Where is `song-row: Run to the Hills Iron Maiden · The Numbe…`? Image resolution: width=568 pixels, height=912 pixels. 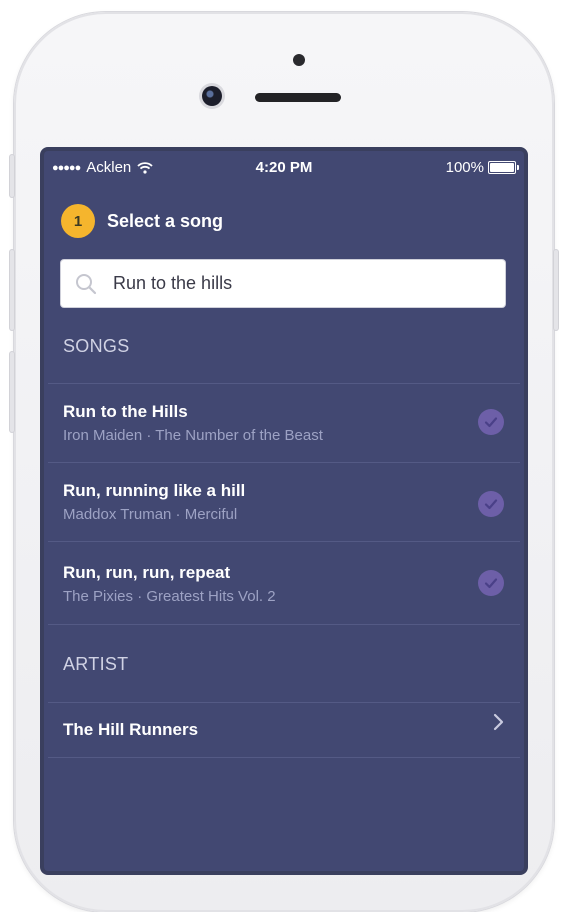 song-row: Run to the Hills Iron Maiden · The Numbe… is located at coordinates (284, 423).